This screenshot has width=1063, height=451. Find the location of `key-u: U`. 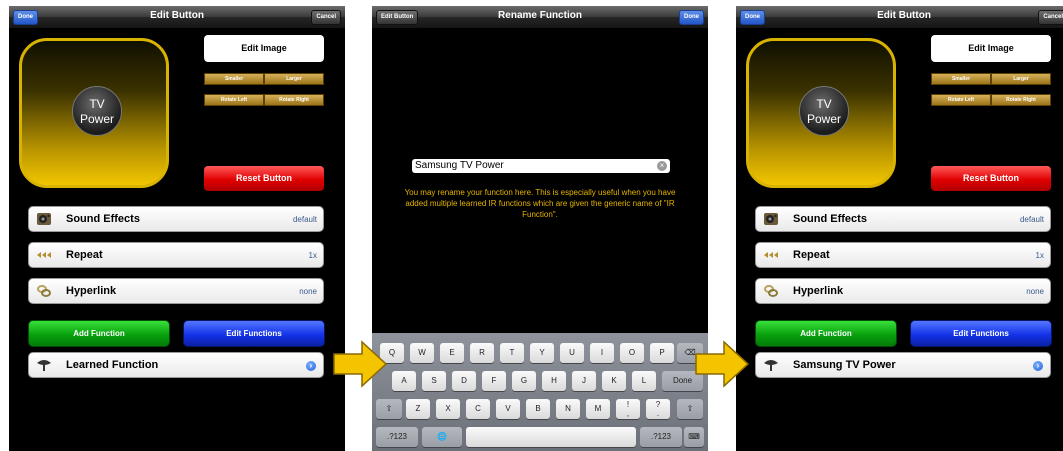

key-u: U is located at coordinates (572, 353).